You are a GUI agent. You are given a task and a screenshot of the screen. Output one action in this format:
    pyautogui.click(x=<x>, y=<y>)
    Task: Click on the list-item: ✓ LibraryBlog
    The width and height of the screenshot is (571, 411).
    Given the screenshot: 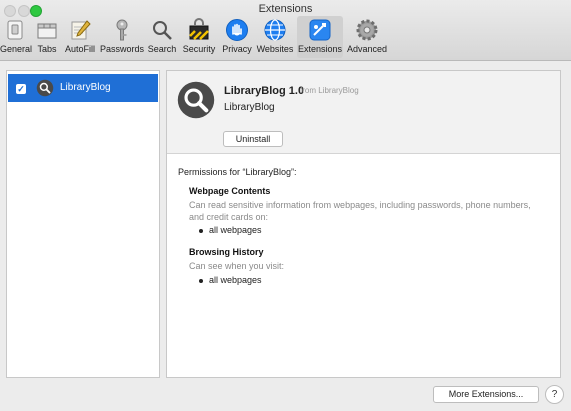 What is the action you would take?
    pyautogui.click(x=83, y=88)
    